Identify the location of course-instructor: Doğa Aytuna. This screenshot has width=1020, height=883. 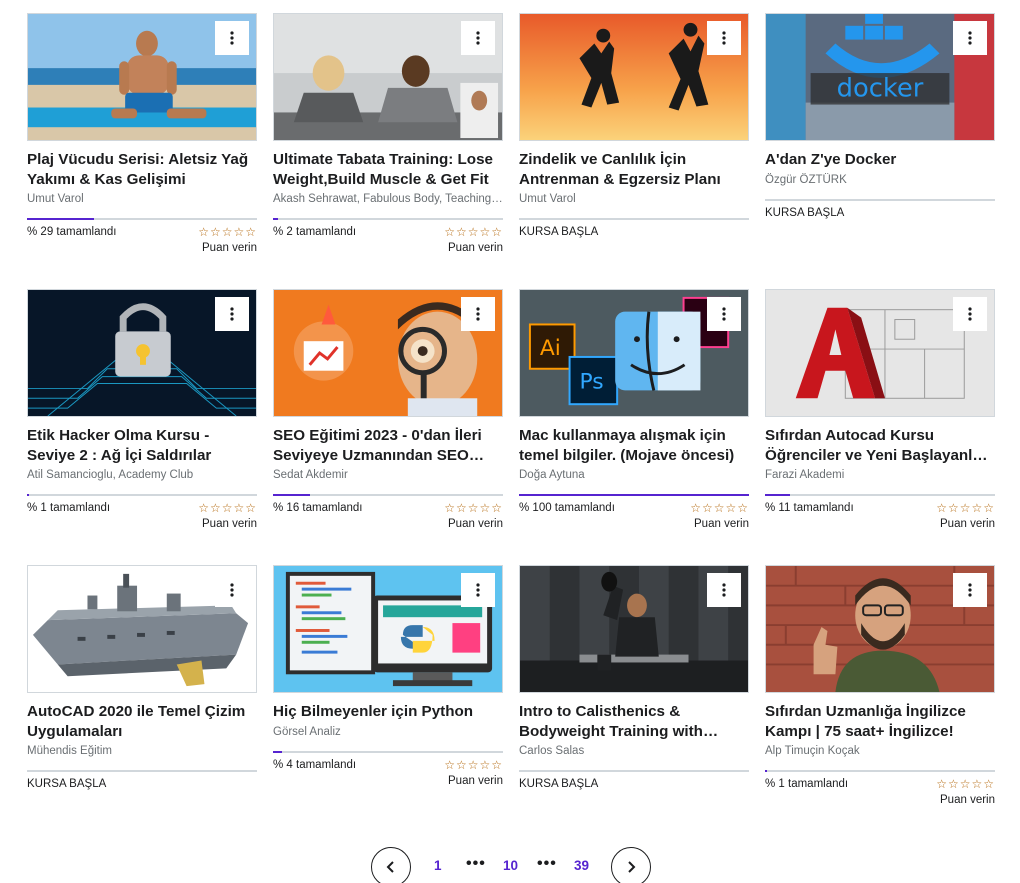
(552, 475).